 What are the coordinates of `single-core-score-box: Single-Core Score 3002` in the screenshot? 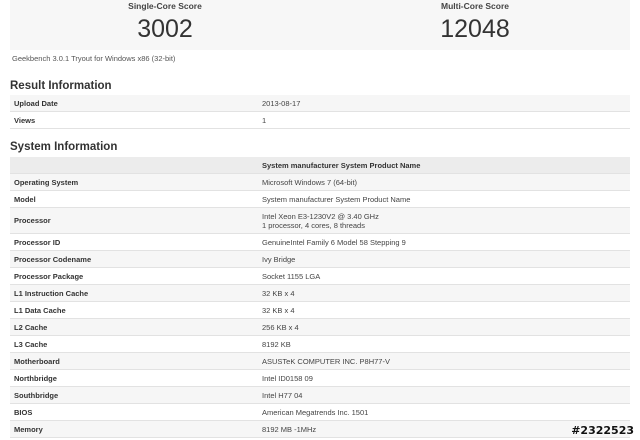 It's located at (165, 25).